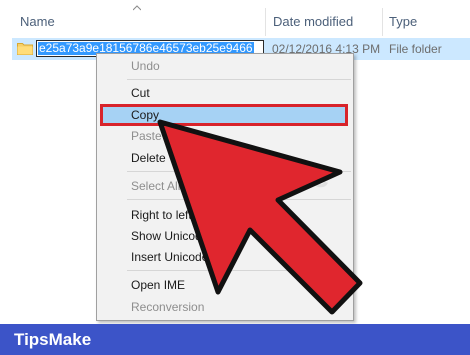 The image size is (470, 355). I want to click on menu-item-show-unicode: Show Unicode co, so click(177, 236).